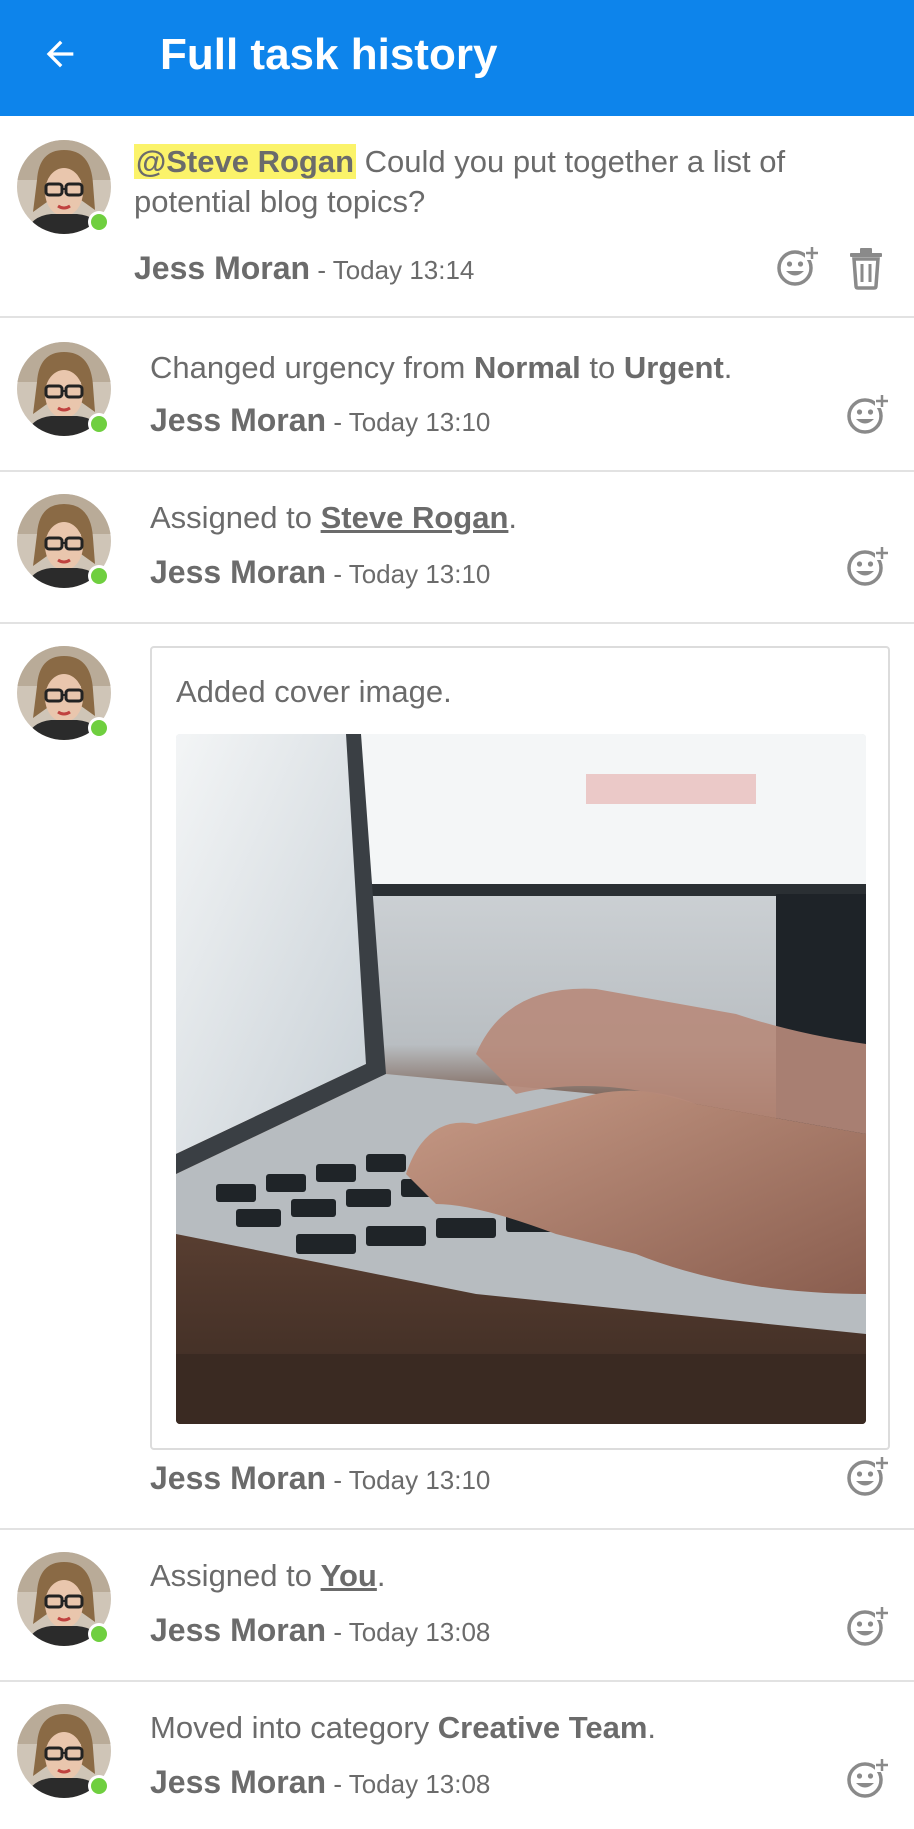  Describe the element at coordinates (314, 691) in the screenshot. I see `event-text: Added cover image.` at that location.